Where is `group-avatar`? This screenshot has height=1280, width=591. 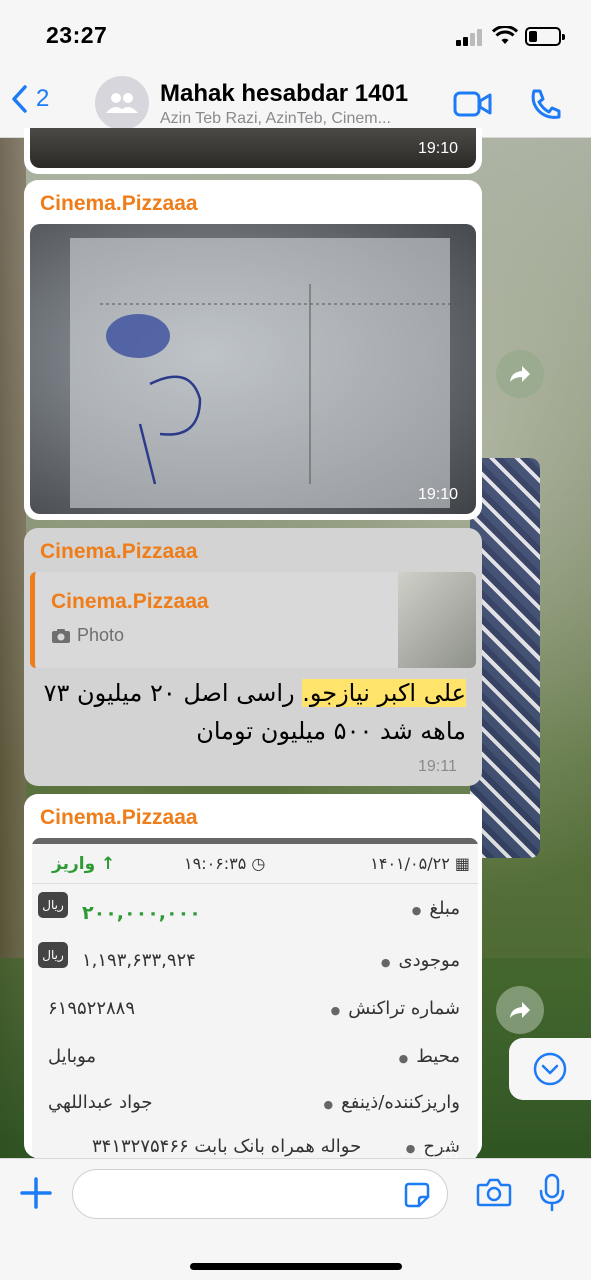
group-avatar is located at coordinates (122, 103).